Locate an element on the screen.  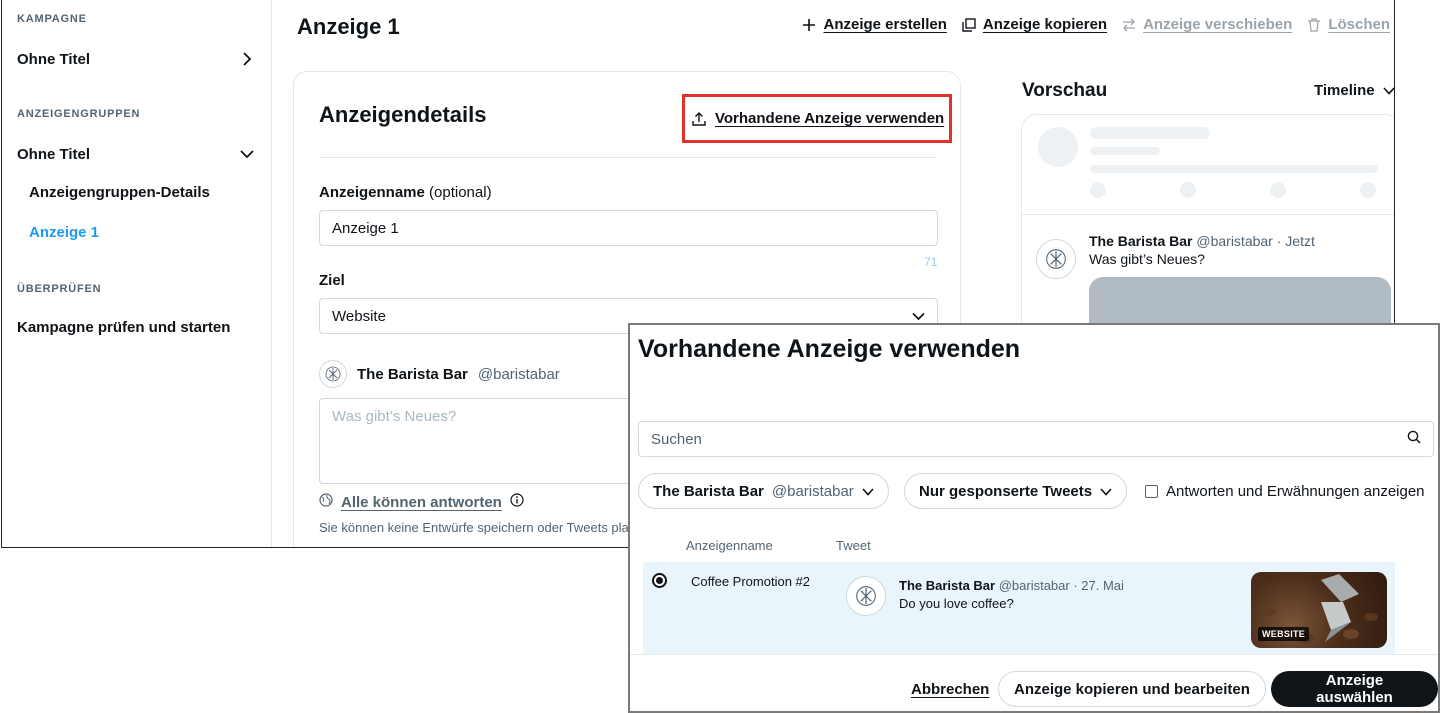
chevron-right-icon is located at coordinates (247, 59).